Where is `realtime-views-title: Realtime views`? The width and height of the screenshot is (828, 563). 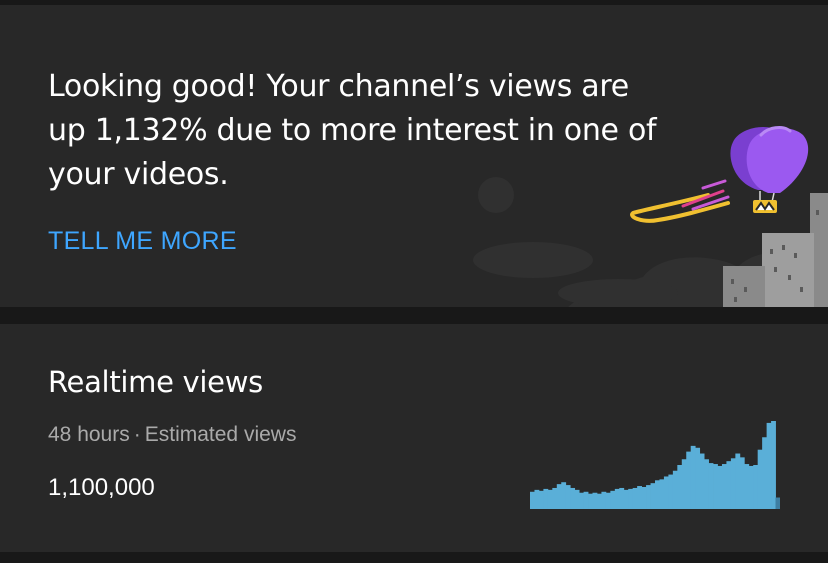 realtime-views-title: Realtime views is located at coordinates (155, 382).